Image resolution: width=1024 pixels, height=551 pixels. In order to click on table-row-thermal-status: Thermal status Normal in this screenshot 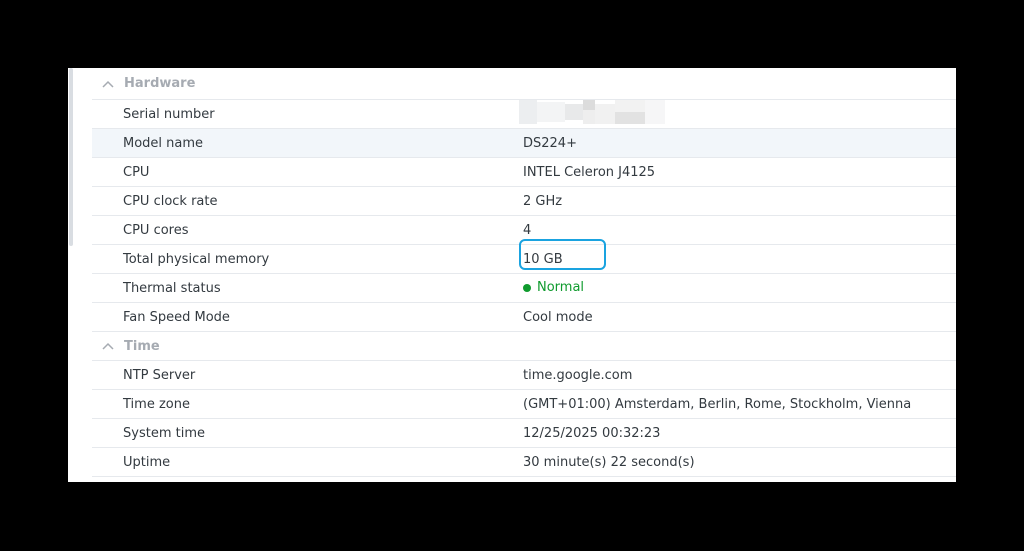, I will do `click(524, 288)`.